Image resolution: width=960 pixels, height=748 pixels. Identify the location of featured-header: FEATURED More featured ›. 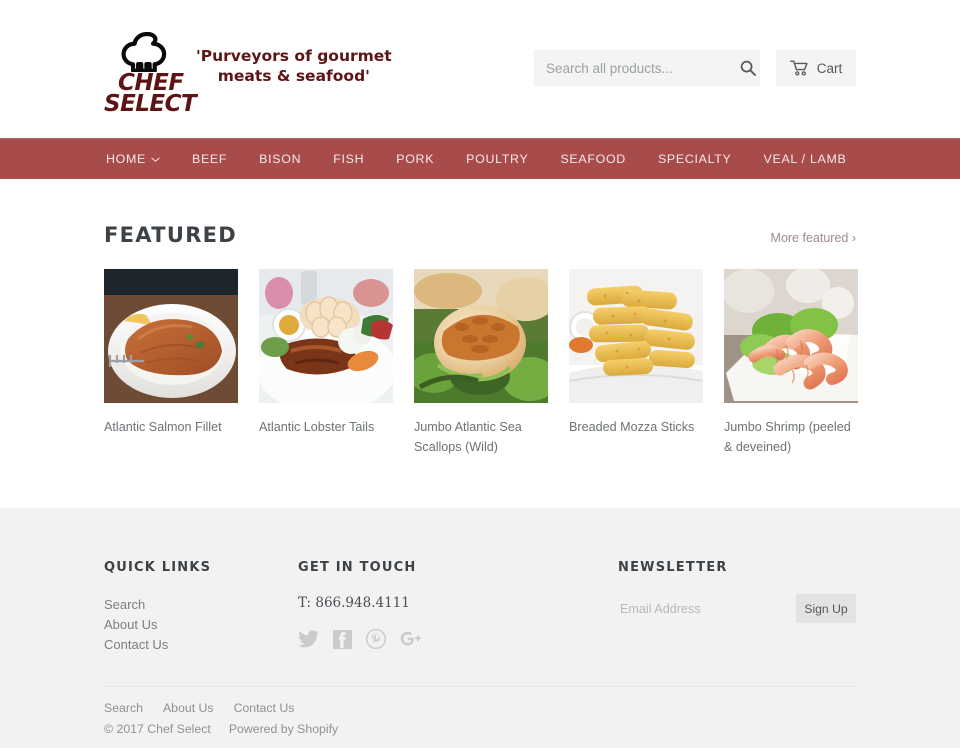
(480, 235).